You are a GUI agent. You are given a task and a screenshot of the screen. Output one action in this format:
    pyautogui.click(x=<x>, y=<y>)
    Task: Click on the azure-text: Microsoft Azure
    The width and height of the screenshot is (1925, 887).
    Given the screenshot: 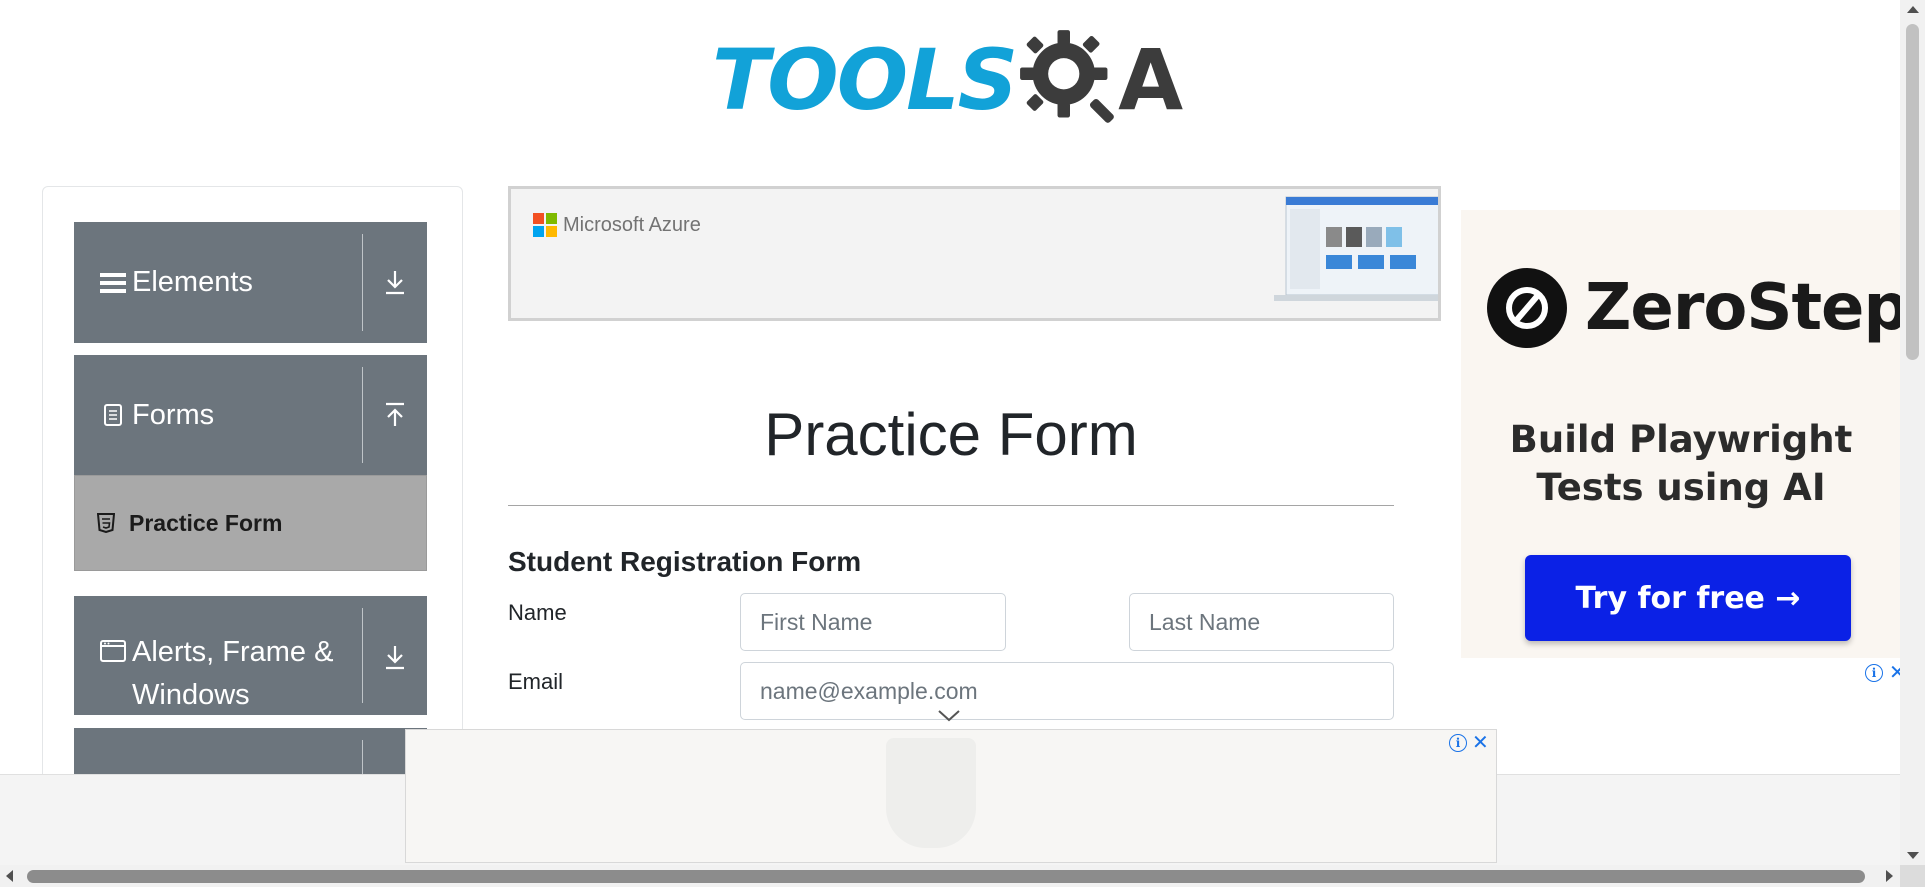 What is the action you would take?
    pyautogui.click(x=632, y=224)
    